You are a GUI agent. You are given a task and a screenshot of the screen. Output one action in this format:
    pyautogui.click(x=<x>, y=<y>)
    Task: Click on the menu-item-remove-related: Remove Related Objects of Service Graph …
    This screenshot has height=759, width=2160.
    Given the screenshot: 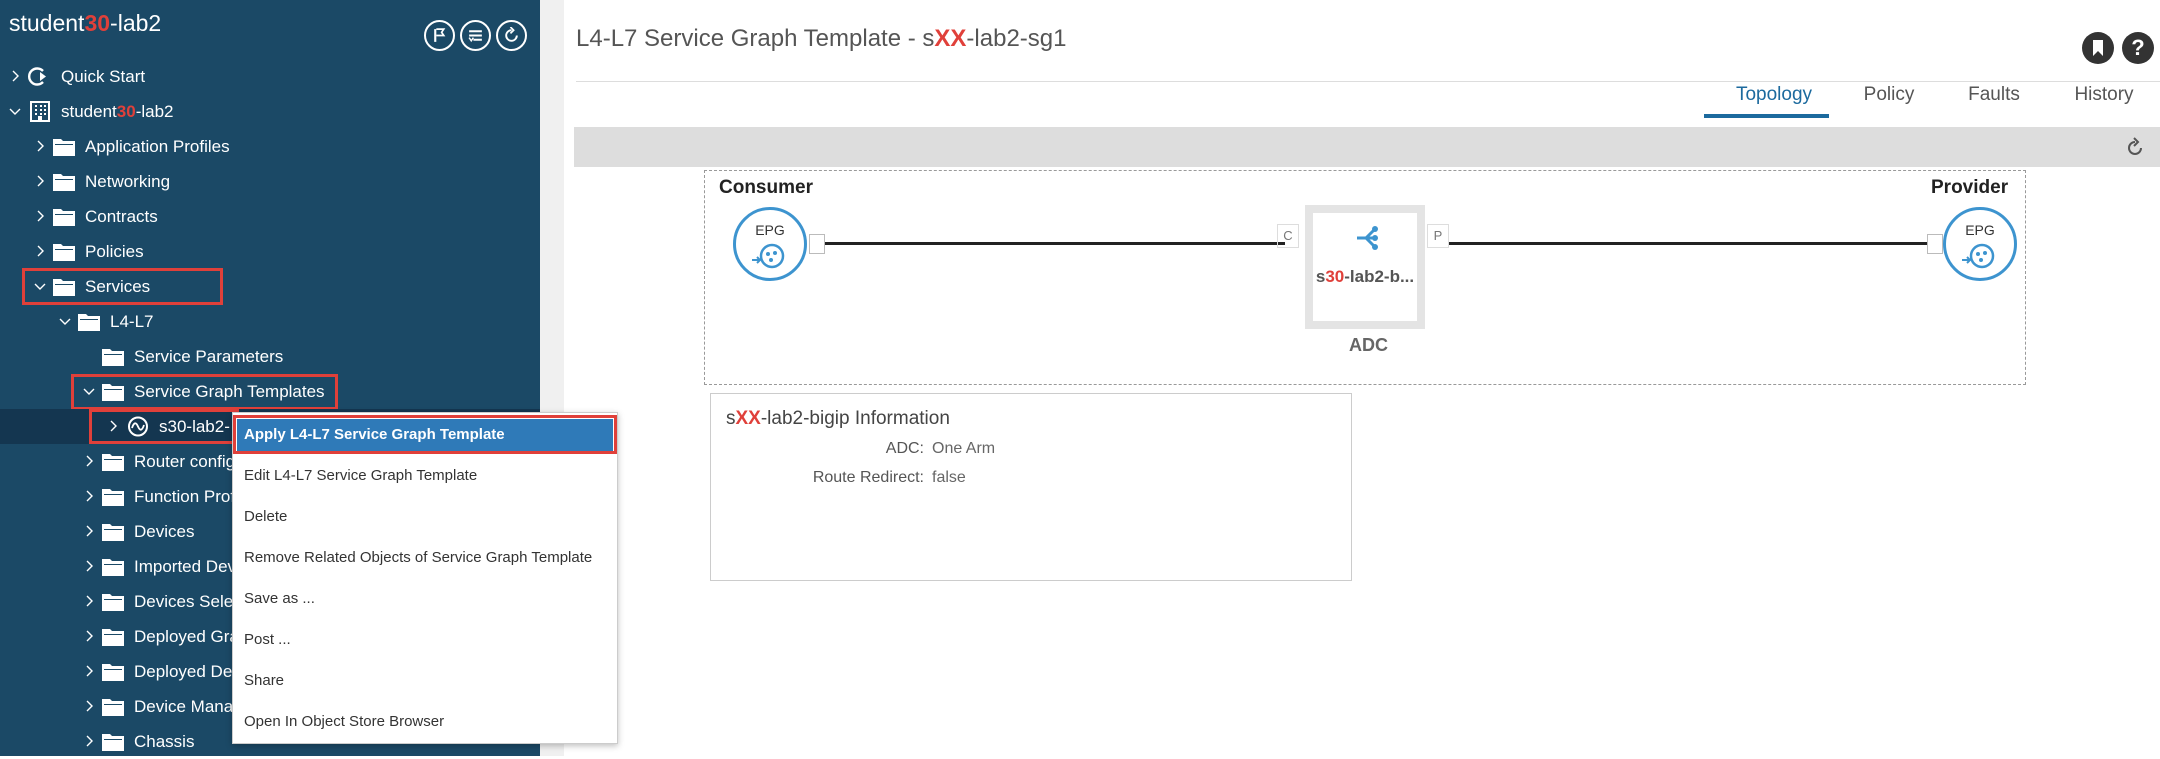 What is the action you would take?
    pyautogui.click(x=425, y=558)
    